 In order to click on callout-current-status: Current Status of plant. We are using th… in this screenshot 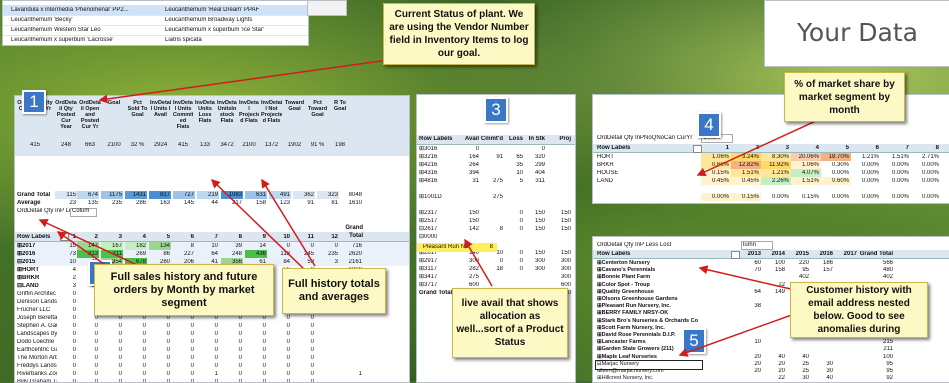, I will do `click(459, 34)`.